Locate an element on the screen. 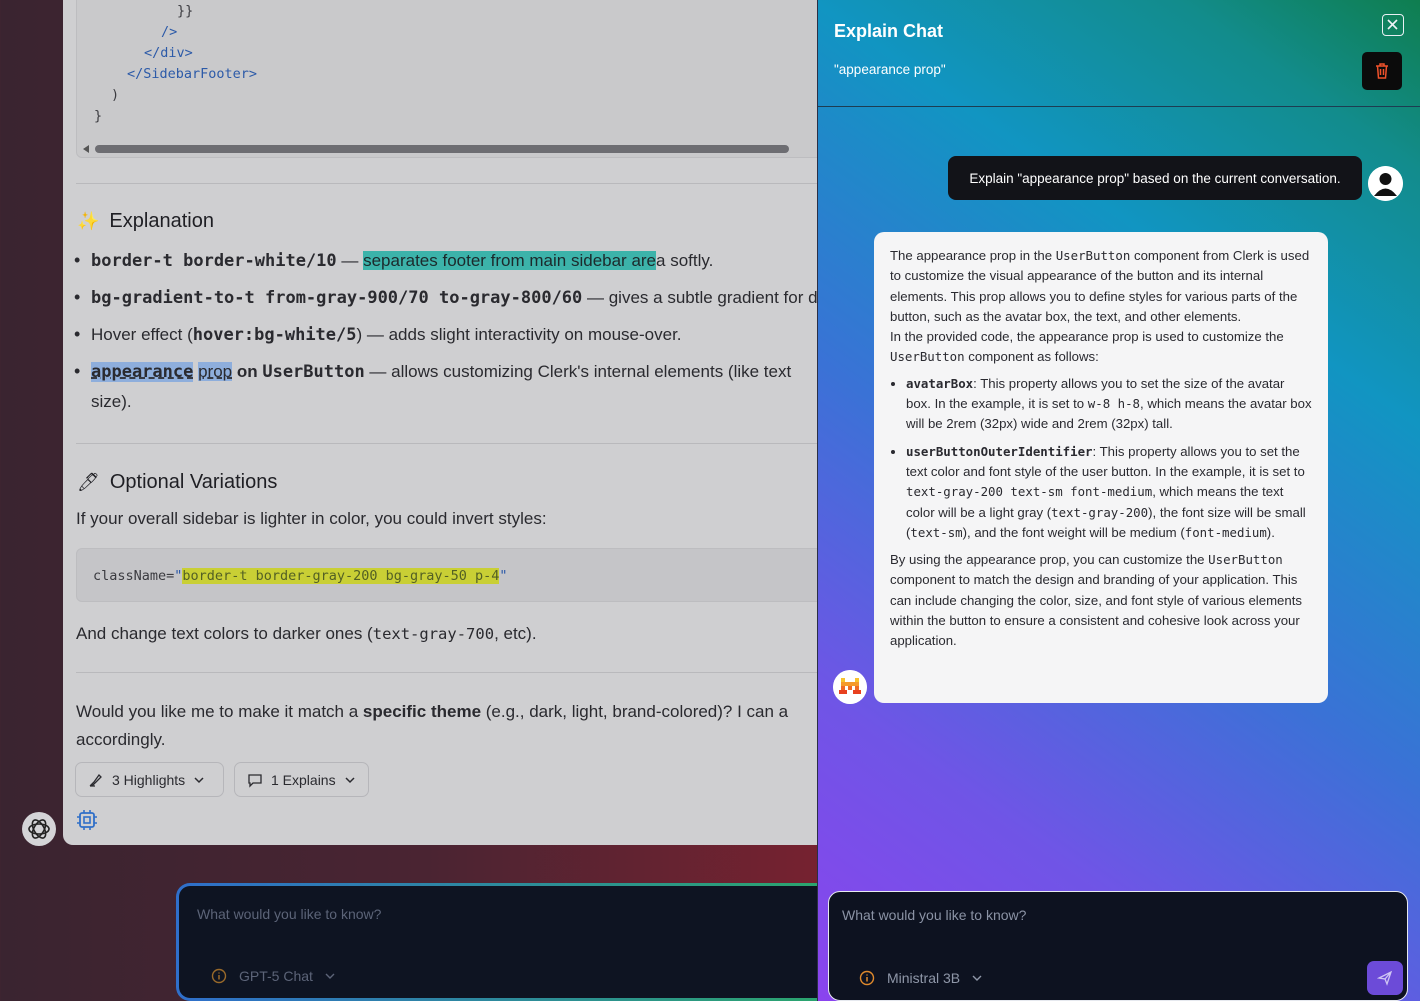 The width and height of the screenshot is (1420, 1001). code-line: ) is located at coordinates (115, 95).